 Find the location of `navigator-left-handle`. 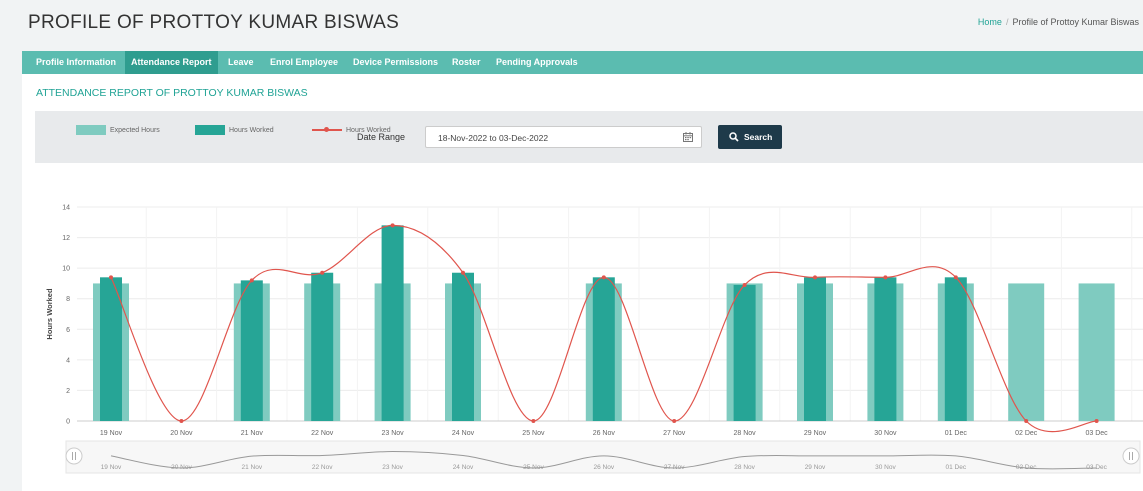

navigator-left-handle is located at coordinates (74, 456).